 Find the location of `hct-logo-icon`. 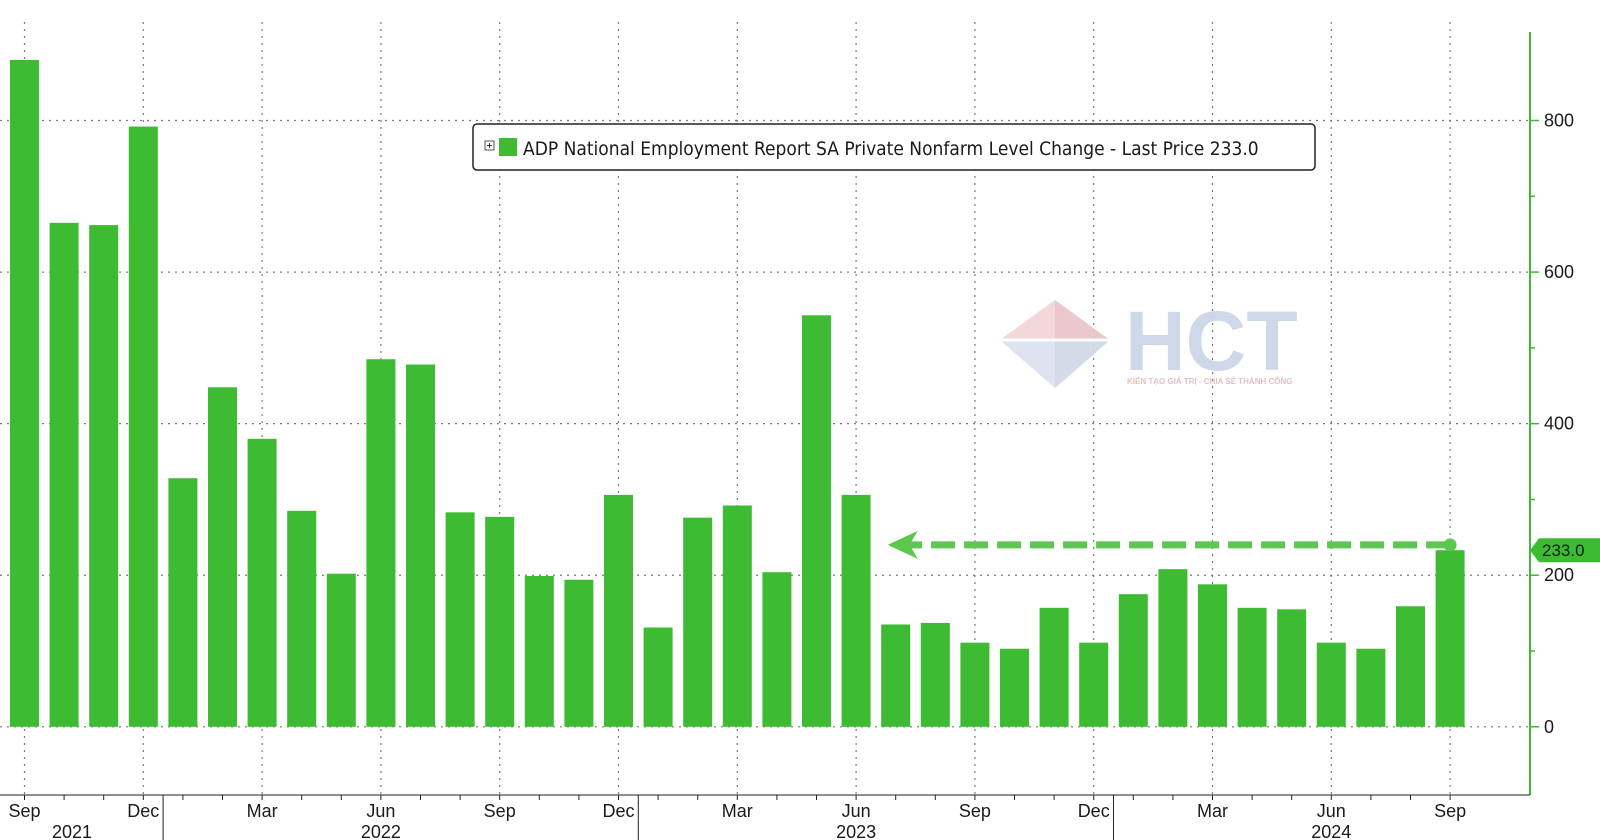

hct-logo-icon is located at coordinates (1055, 344).